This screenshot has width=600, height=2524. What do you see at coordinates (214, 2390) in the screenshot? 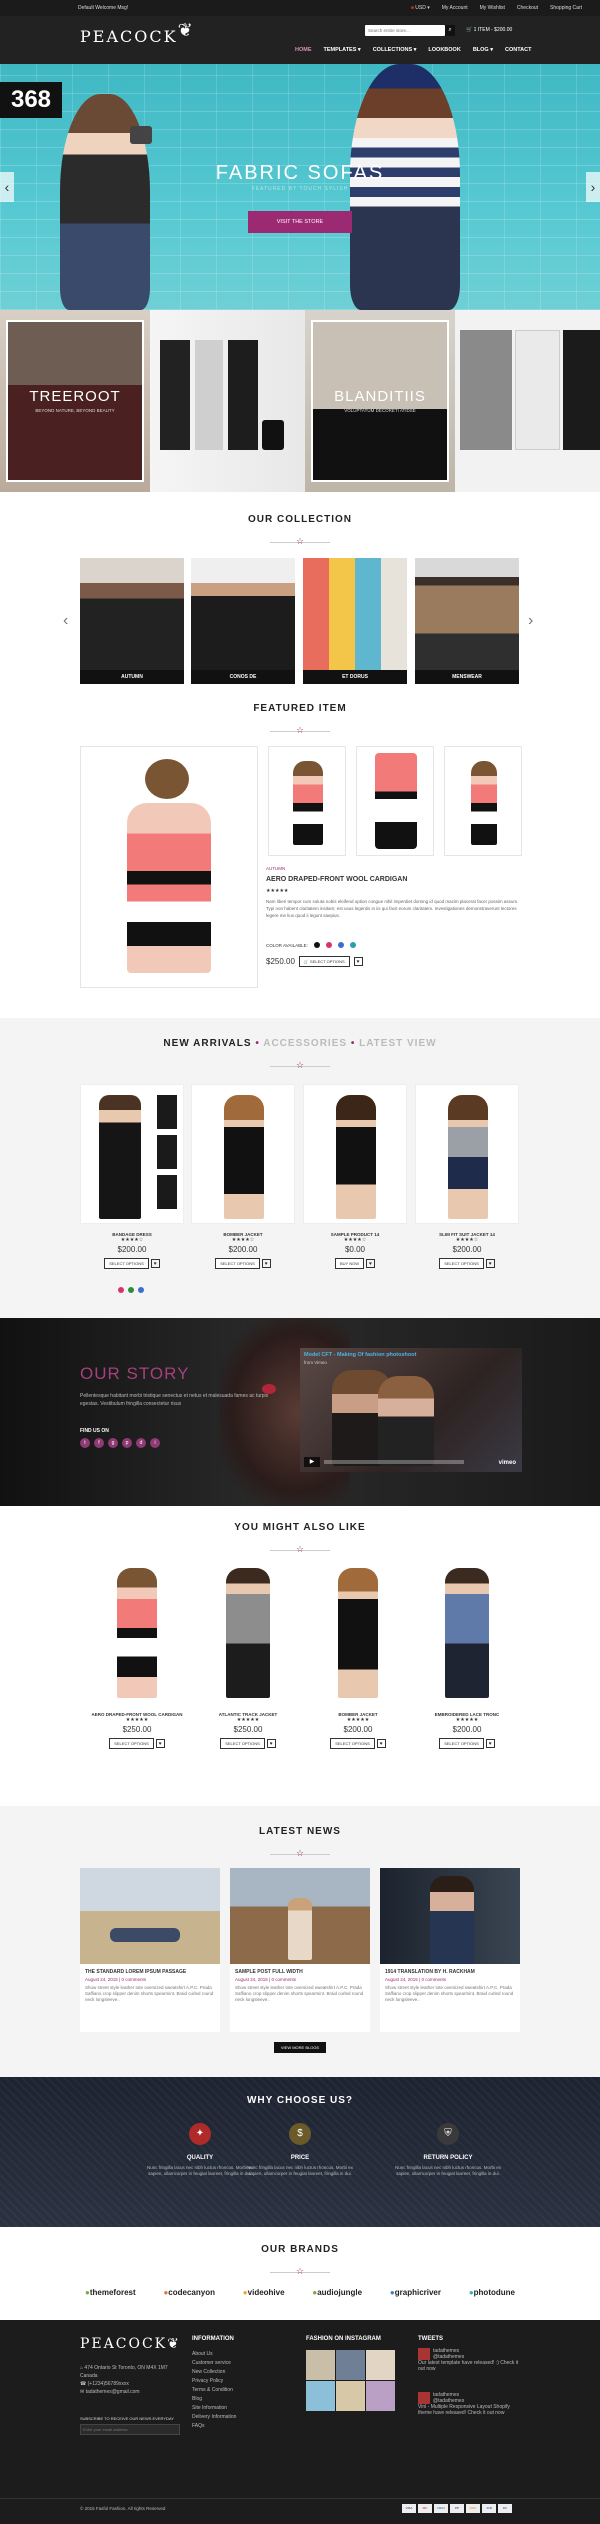
I see `footer-link: Terms & Condition` at bounding box center [214, 2390].